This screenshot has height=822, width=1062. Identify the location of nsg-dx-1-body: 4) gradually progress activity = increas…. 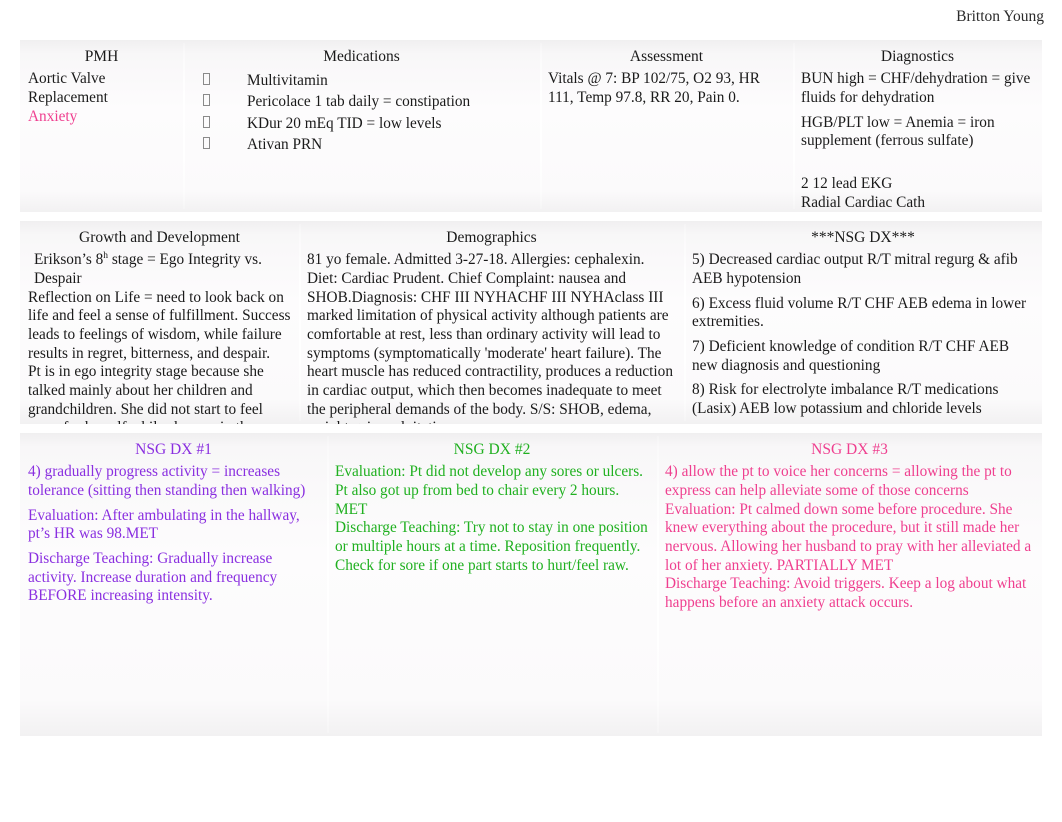
(173, 534).